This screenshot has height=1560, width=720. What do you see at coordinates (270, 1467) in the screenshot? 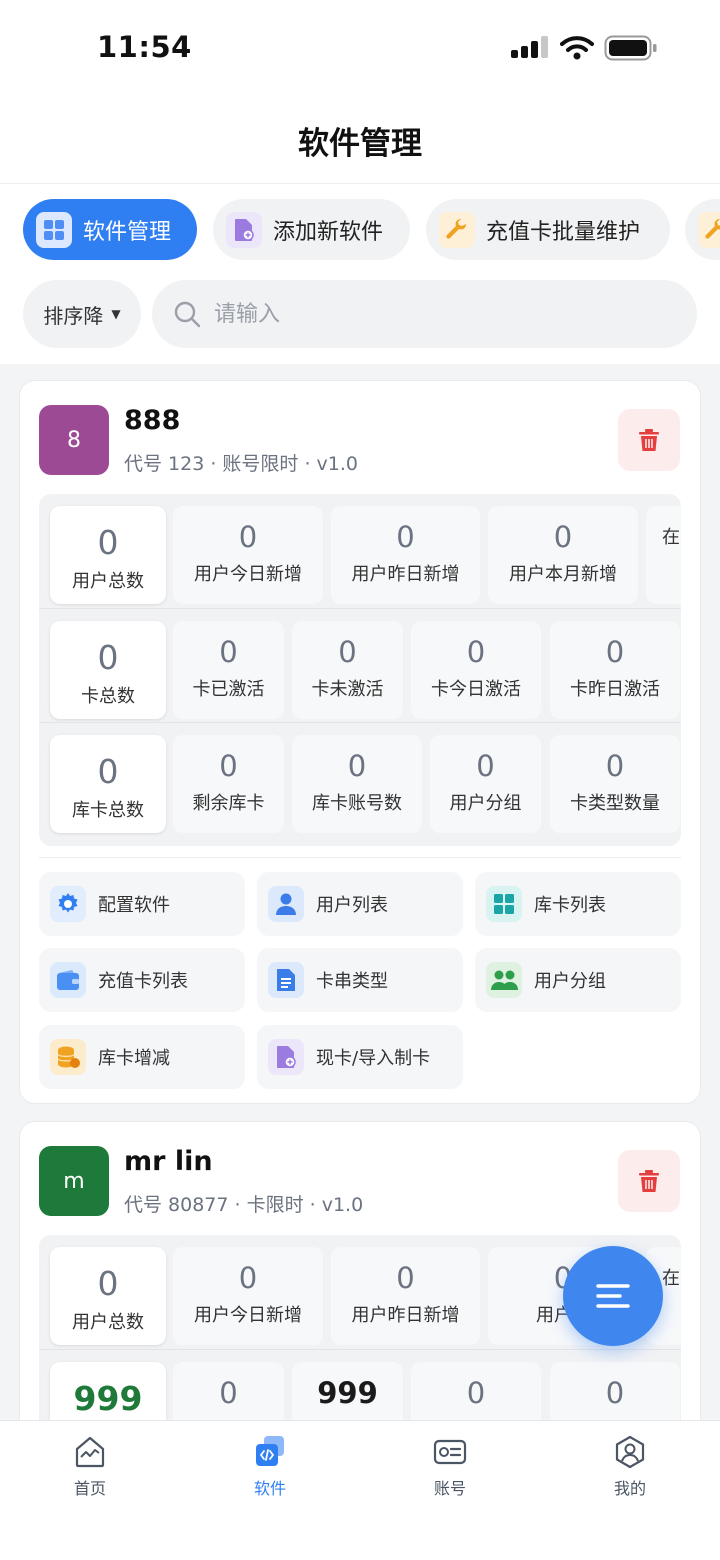
I see `nav-software: 软件` at bounding box center [270, 1467].